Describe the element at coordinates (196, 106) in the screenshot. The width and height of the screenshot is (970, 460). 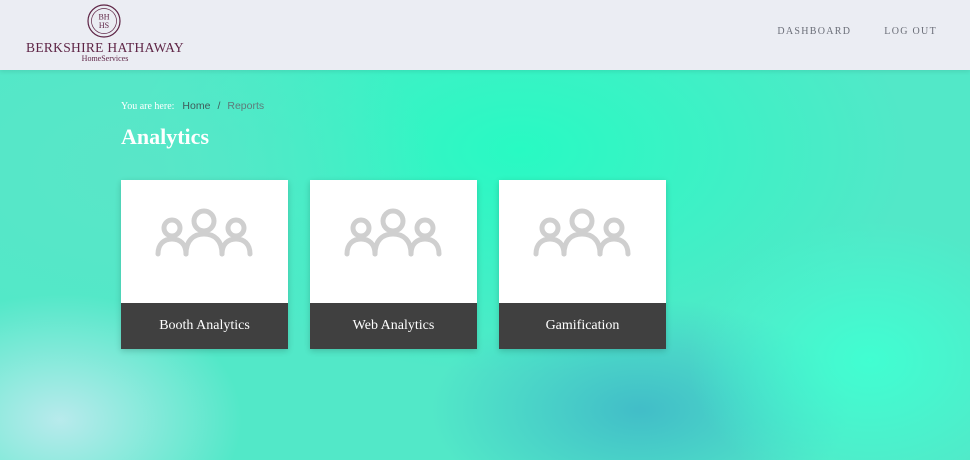
I see `breadcrumb-home-link: Home` at that location.